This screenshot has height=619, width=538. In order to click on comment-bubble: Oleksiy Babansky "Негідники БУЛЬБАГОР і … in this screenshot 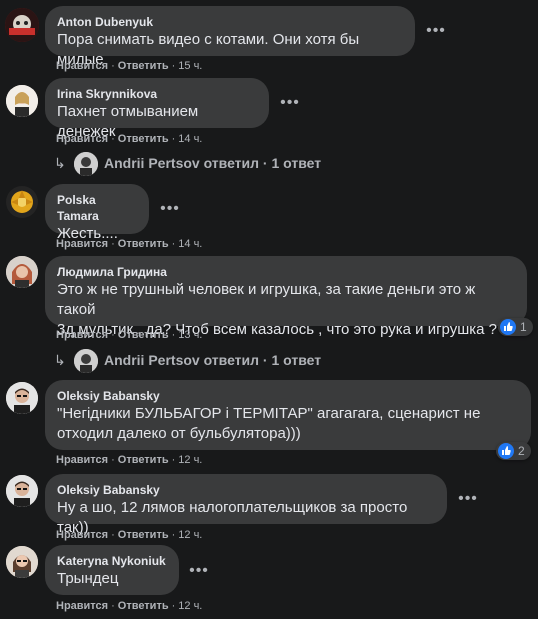, I will do `click(288, 415)`.